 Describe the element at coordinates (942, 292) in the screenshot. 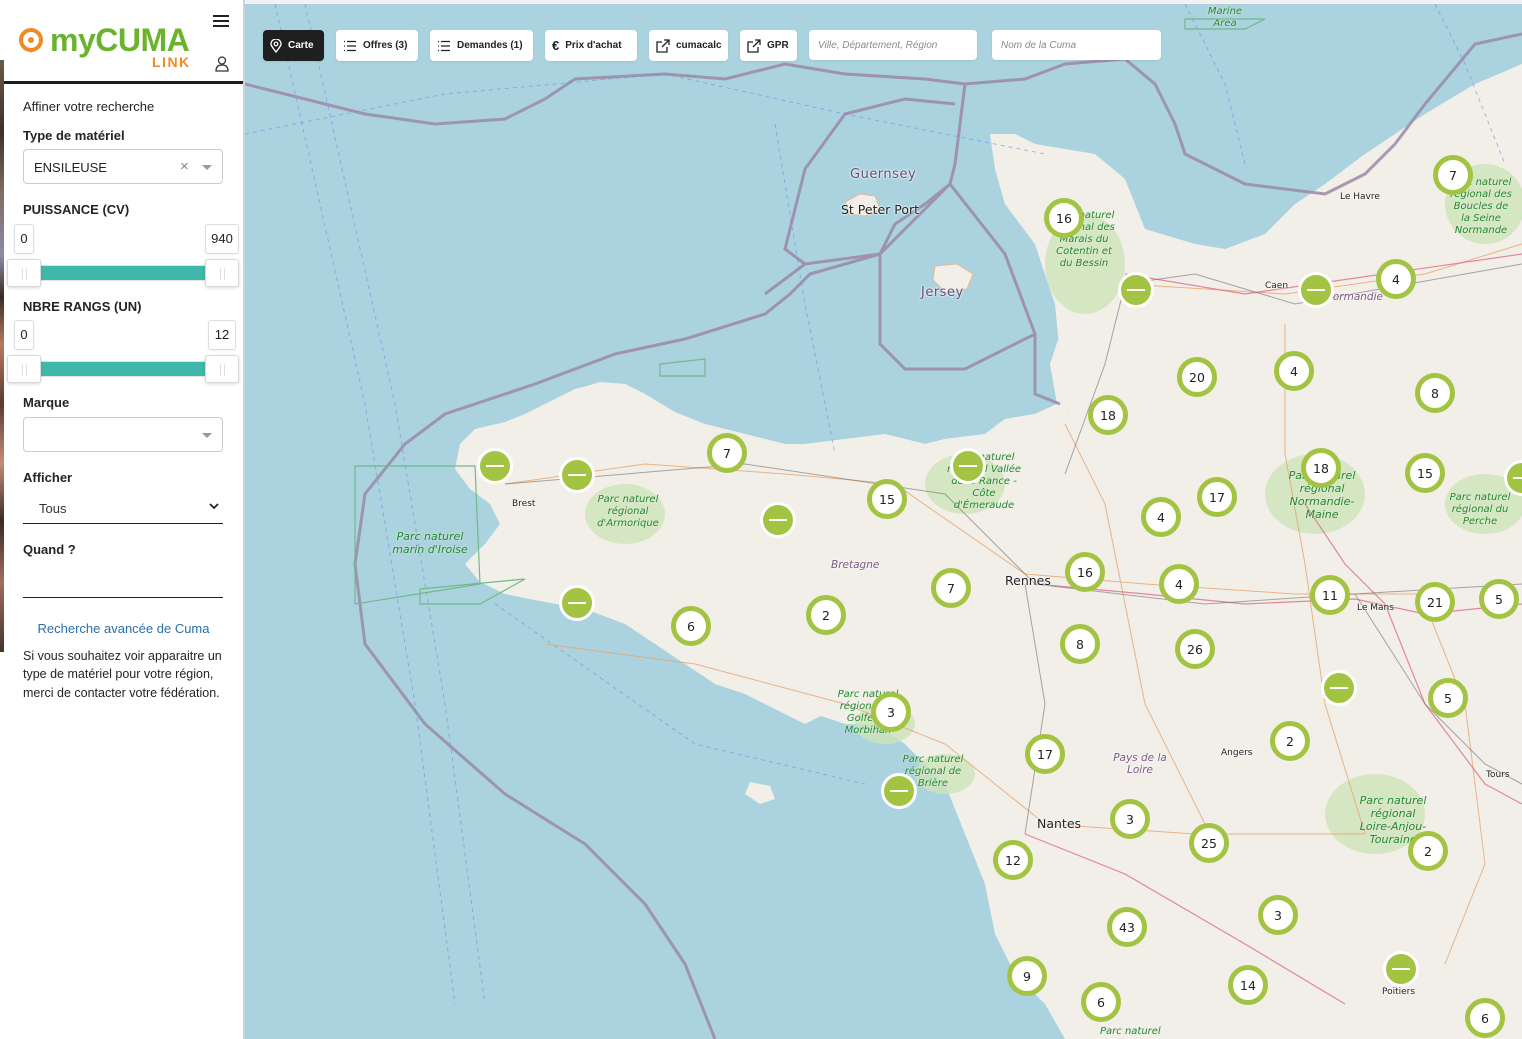

I see `label-jersey: Jersey` at that location.